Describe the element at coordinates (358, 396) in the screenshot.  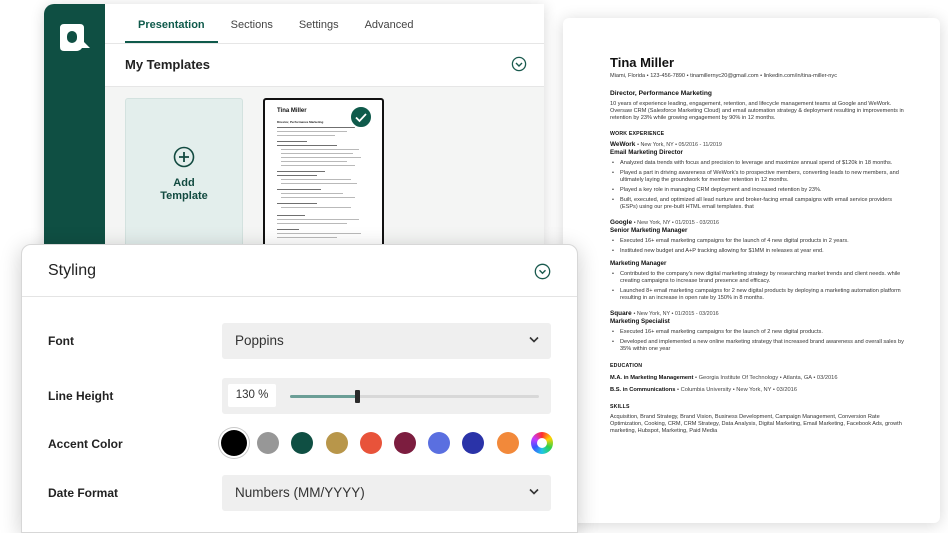
I see `line-height-slider-handle` at that location.